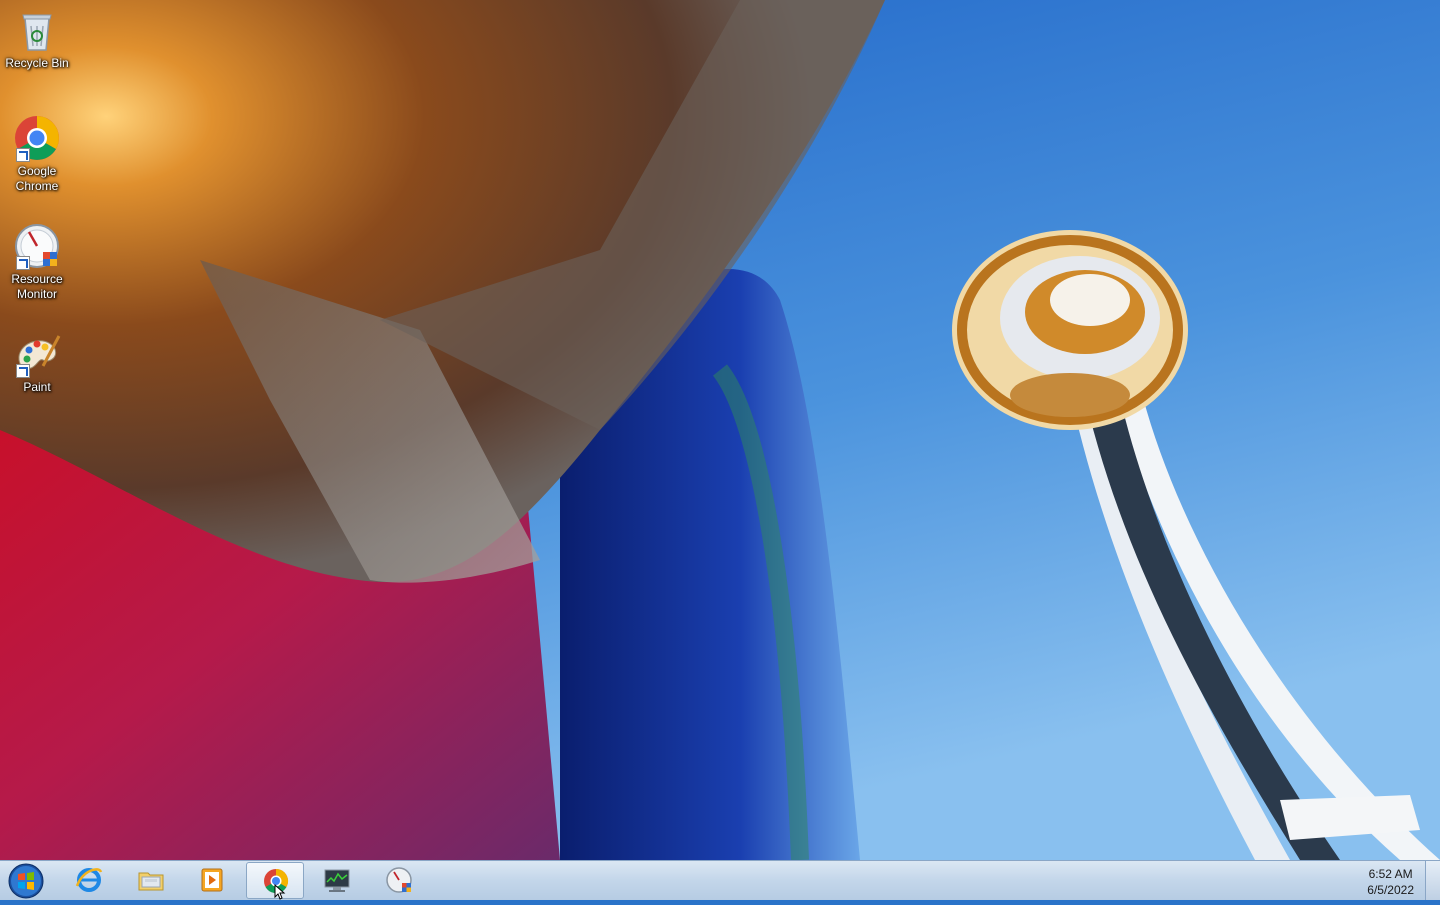 The image size is (1440, 905). What do you see at coordinates (1432, 880) in the screenshot?
I see `show-desktop-button` at bounding box center [1432, 880].